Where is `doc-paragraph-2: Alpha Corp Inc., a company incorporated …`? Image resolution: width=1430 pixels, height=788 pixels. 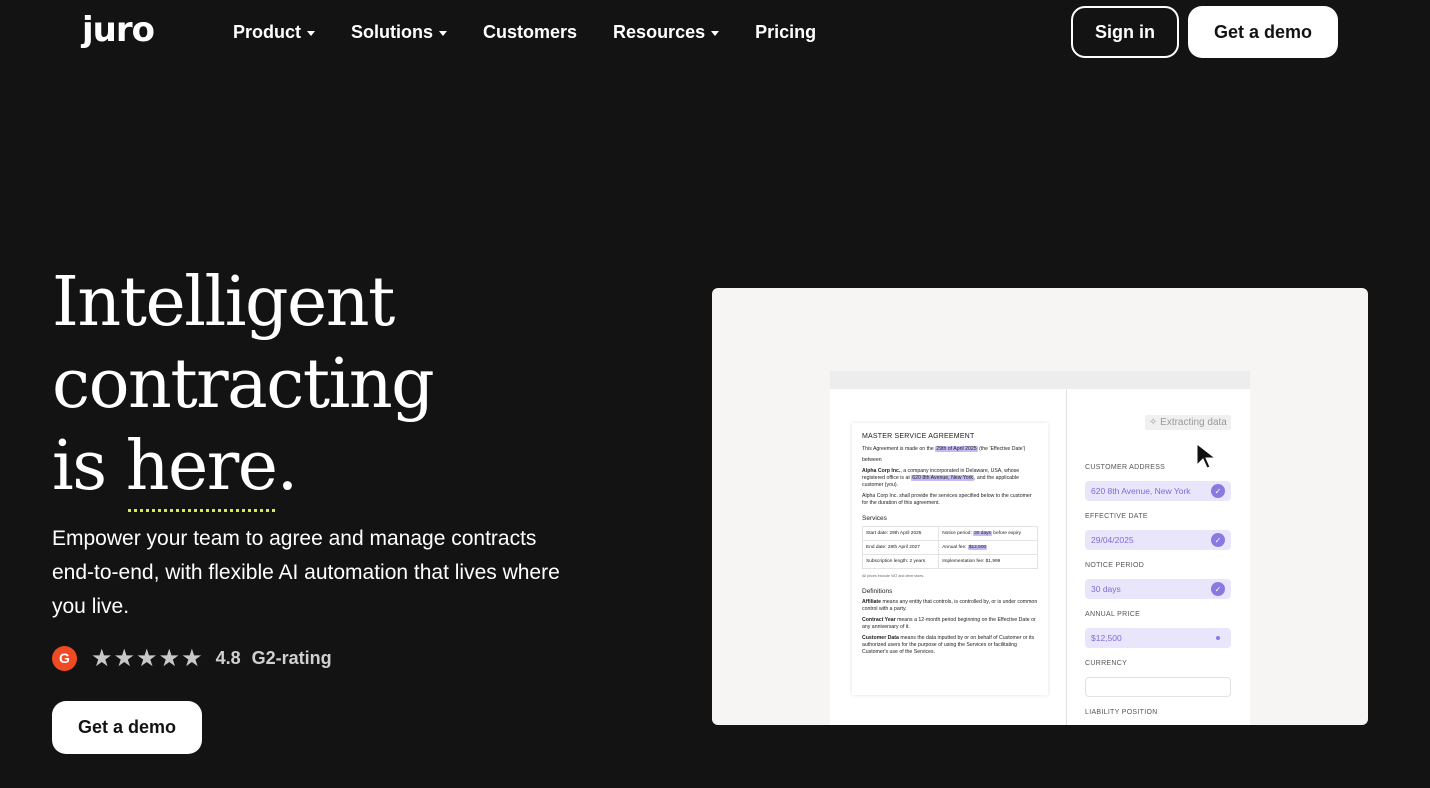
doc-paragraph-2: Alpha Corp Inc., a company incorporated … is located at coordinates (950, 478).